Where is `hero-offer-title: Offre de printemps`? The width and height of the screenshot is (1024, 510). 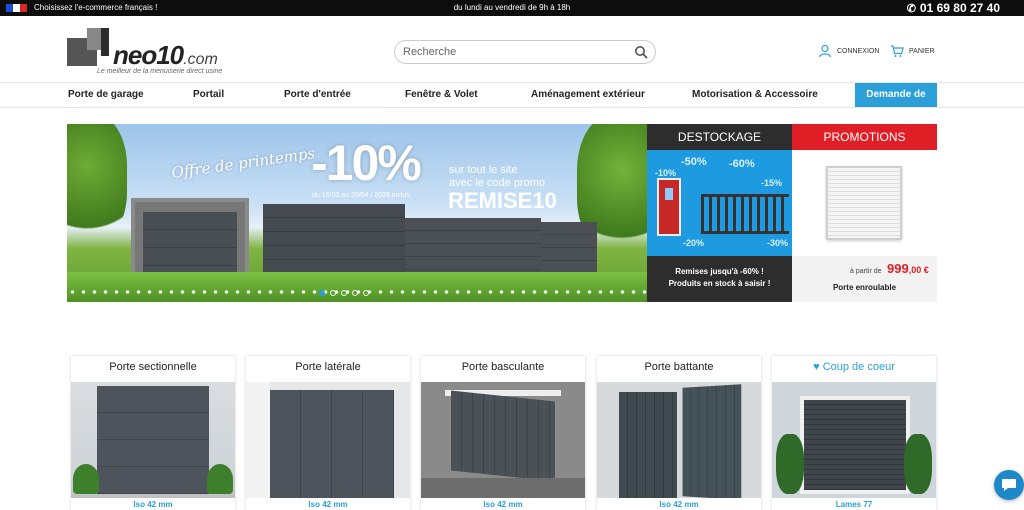 hero-offer-title: Offre de printemps is located at coordinates (243, 163).